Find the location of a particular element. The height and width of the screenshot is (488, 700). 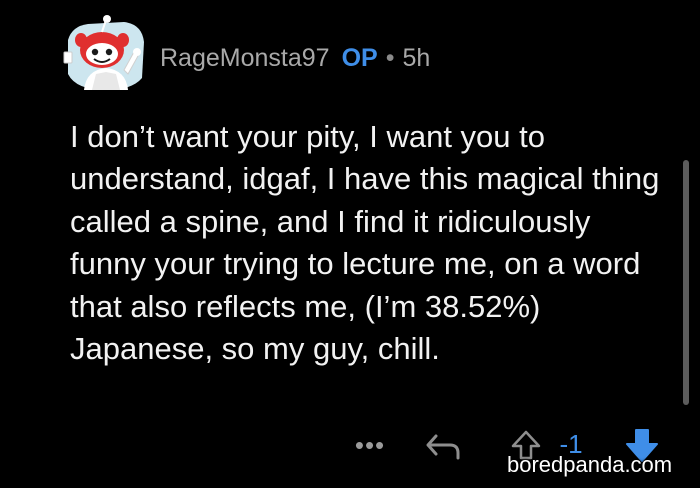

reply-arrow-icon is located at coordinates (443, 447).